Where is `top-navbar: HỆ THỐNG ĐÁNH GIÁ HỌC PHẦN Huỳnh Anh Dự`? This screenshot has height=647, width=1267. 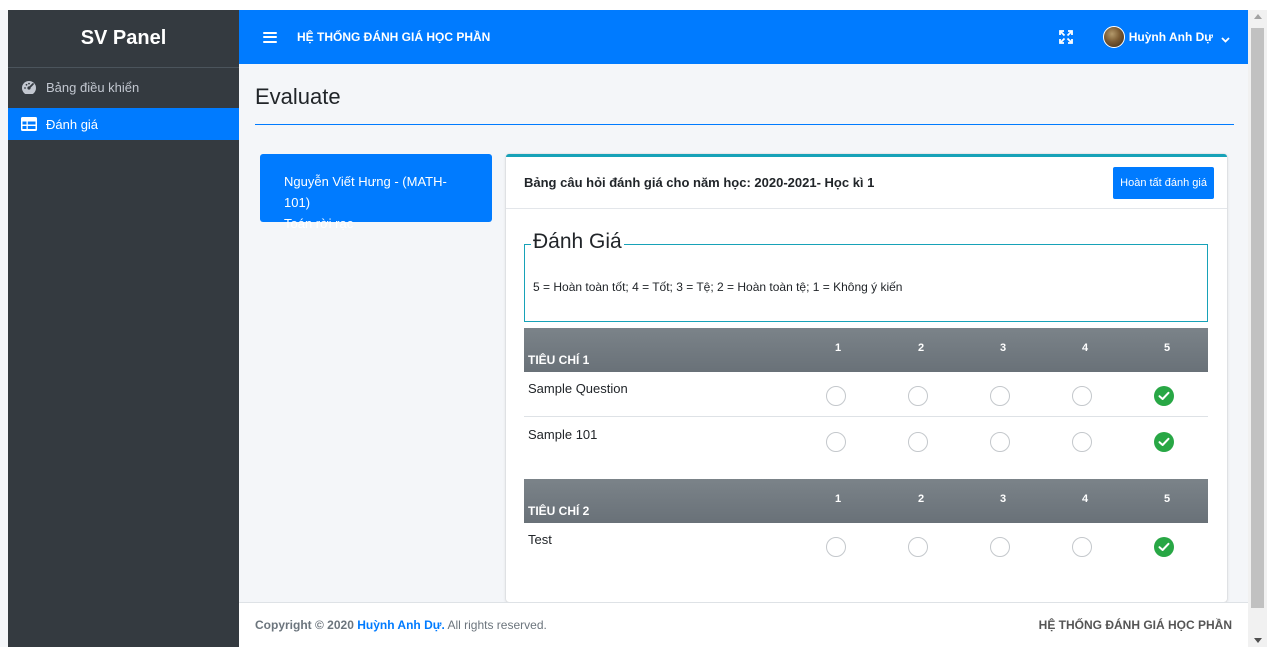
top-navbar: HỆ THỐNG ĐÁNH GIÁ HỌC PHẦN Huỳnh Anh Dự is located at coordinates (743, 37).